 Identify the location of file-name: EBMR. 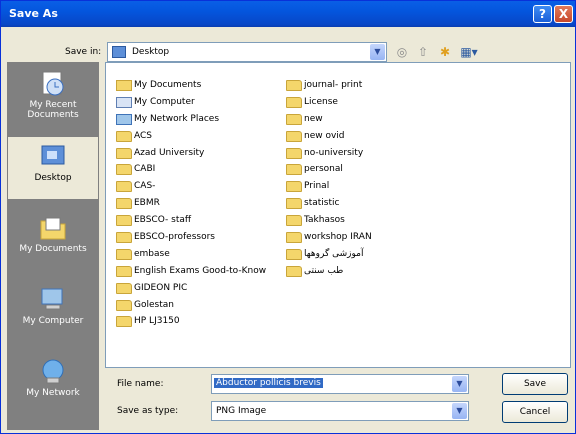
(147, 203).